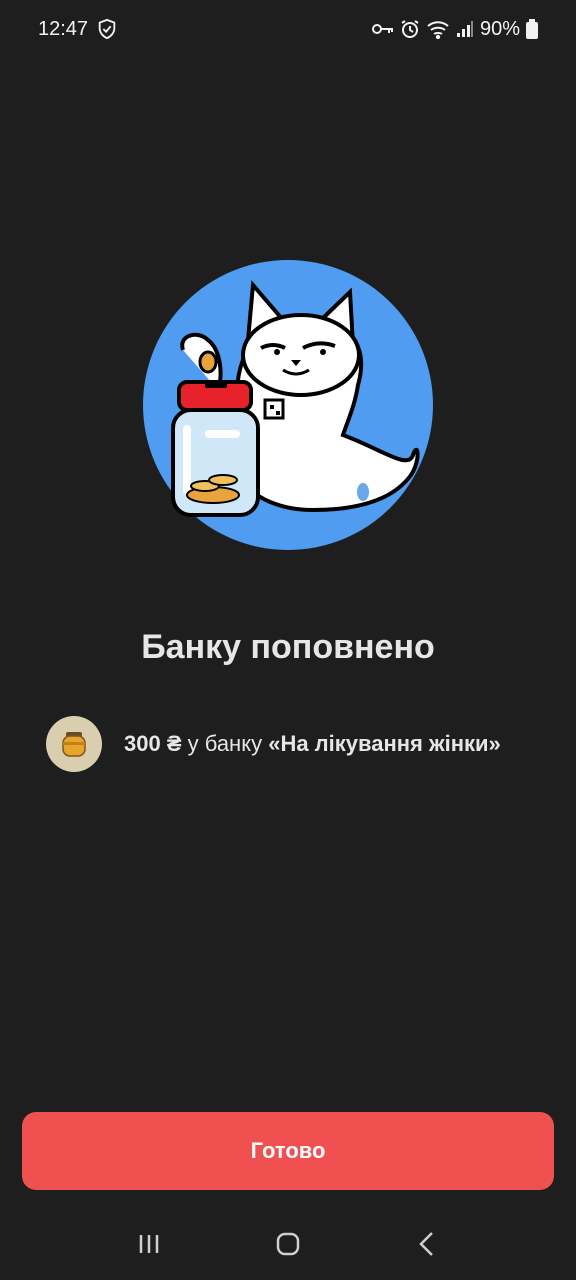  Describe the element at coordinates (225, 743) in the screenshot. I see `info-middle-text: у банку` at that location.